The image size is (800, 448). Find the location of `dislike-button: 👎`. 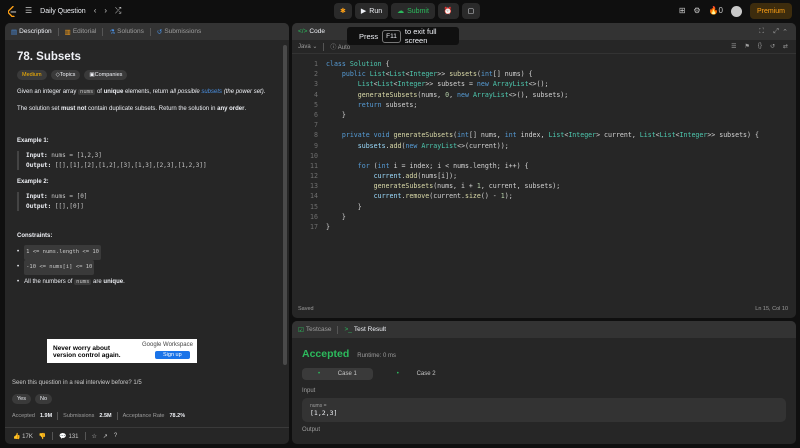

dislike-button: 👎 is located at coordinates (42, 436).